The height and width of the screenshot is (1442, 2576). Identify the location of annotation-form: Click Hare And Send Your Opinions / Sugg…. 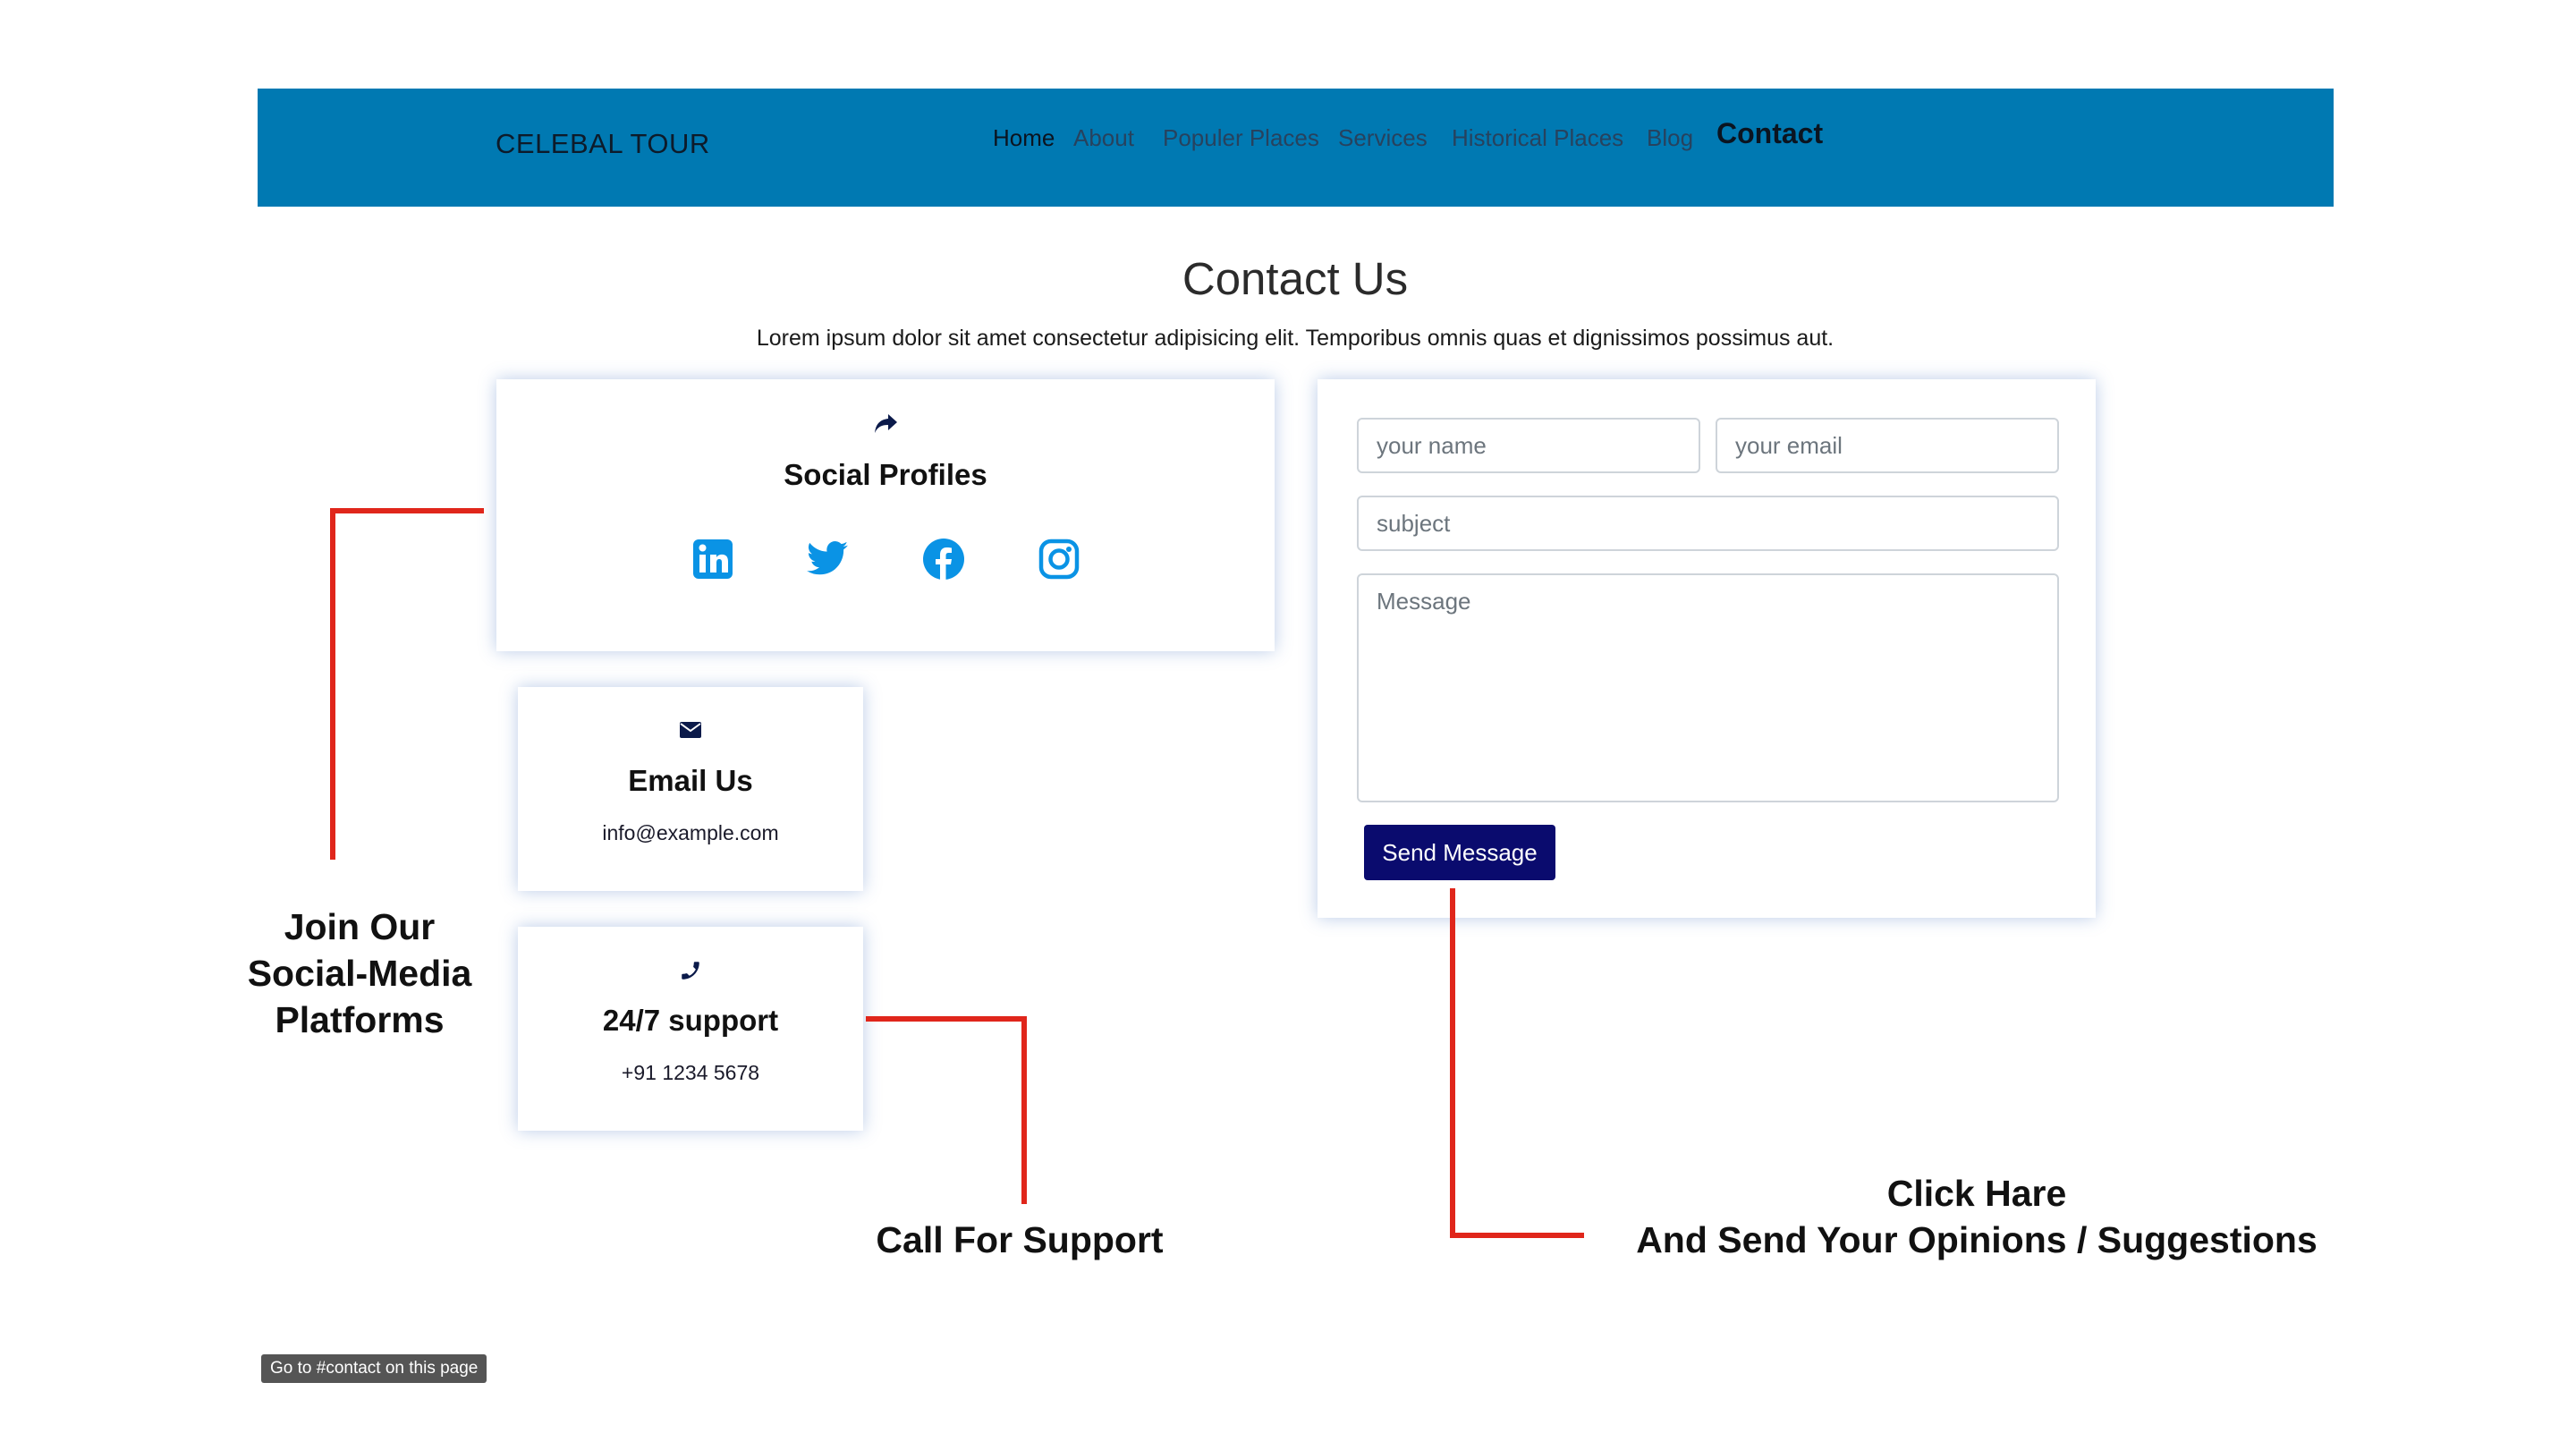
(1977, 1216).